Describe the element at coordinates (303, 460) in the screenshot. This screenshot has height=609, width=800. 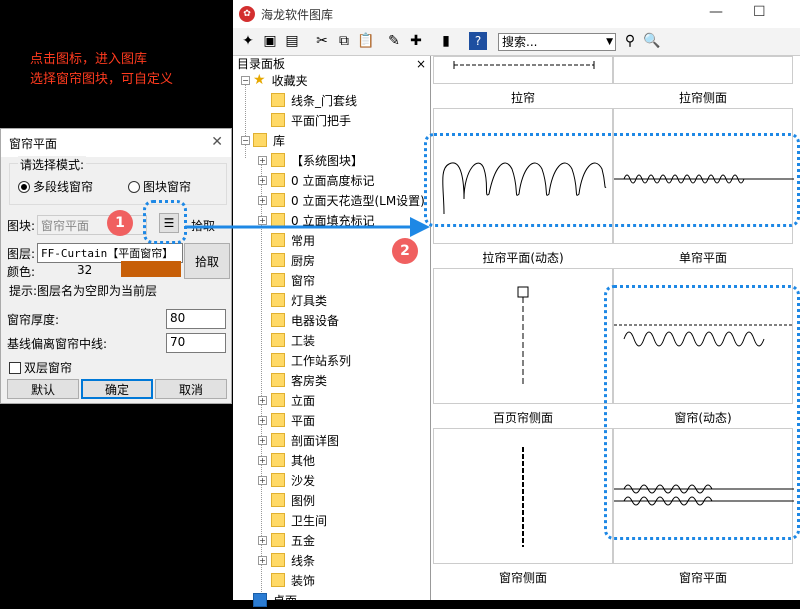
I see `tree-label: 其他` at that location.